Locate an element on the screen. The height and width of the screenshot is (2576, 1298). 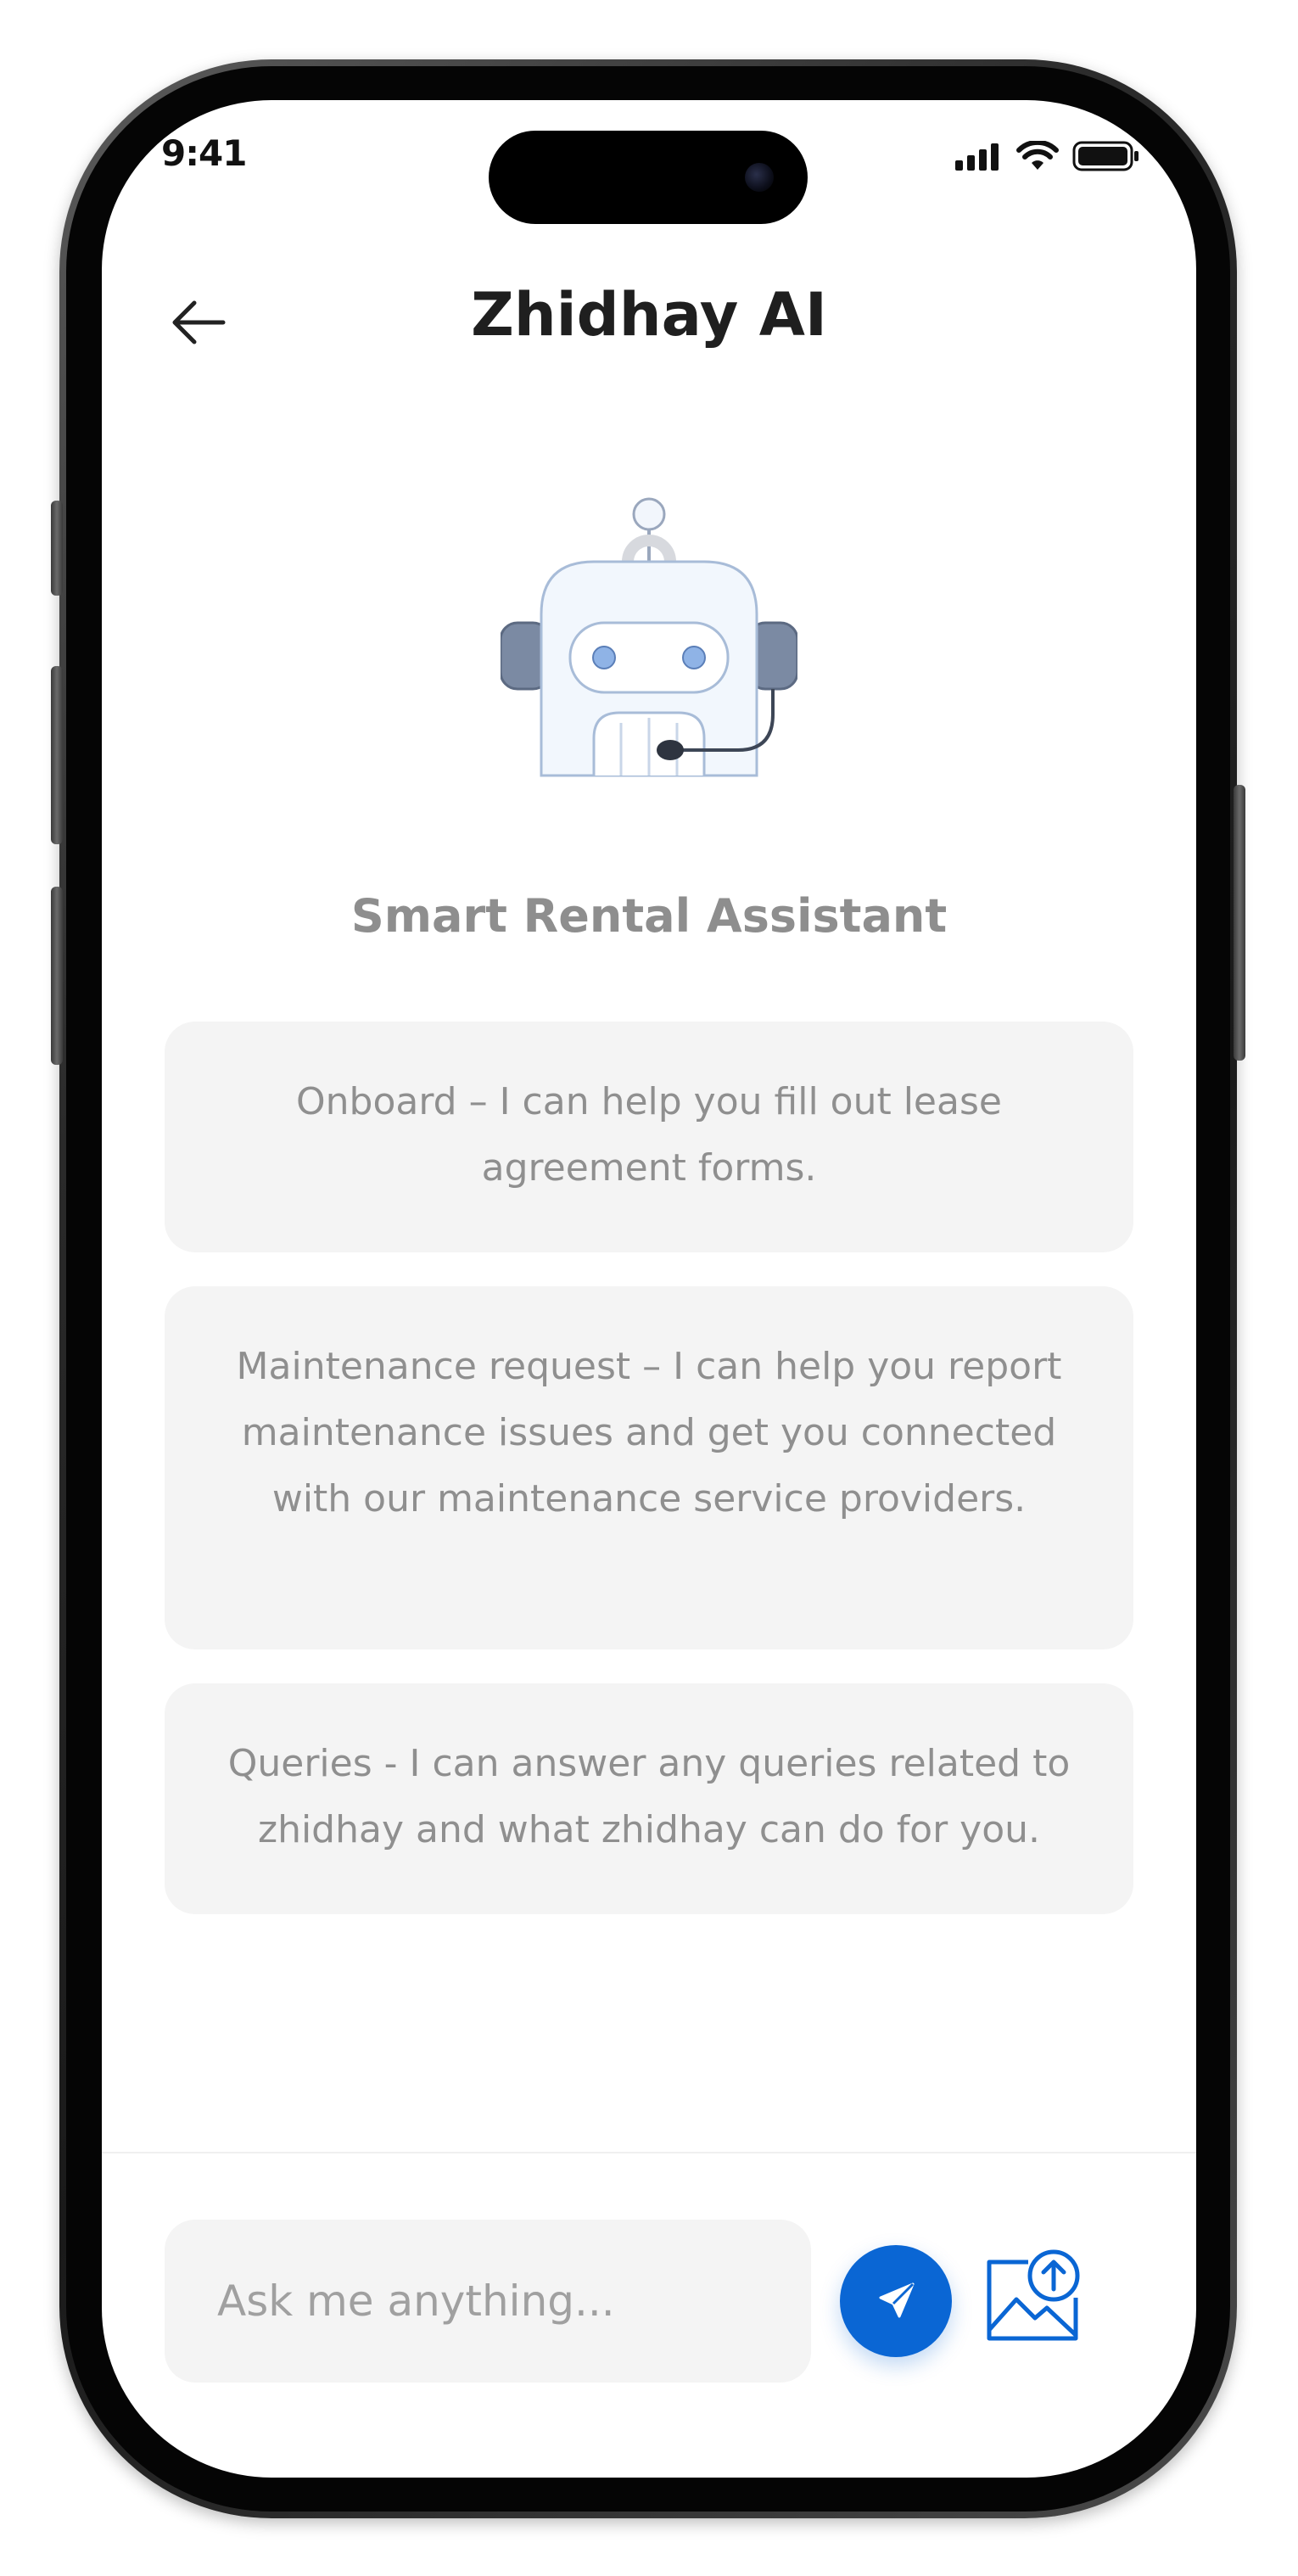
assistant-title: Smart Rental Assistant is located at coordinates (649, 916).